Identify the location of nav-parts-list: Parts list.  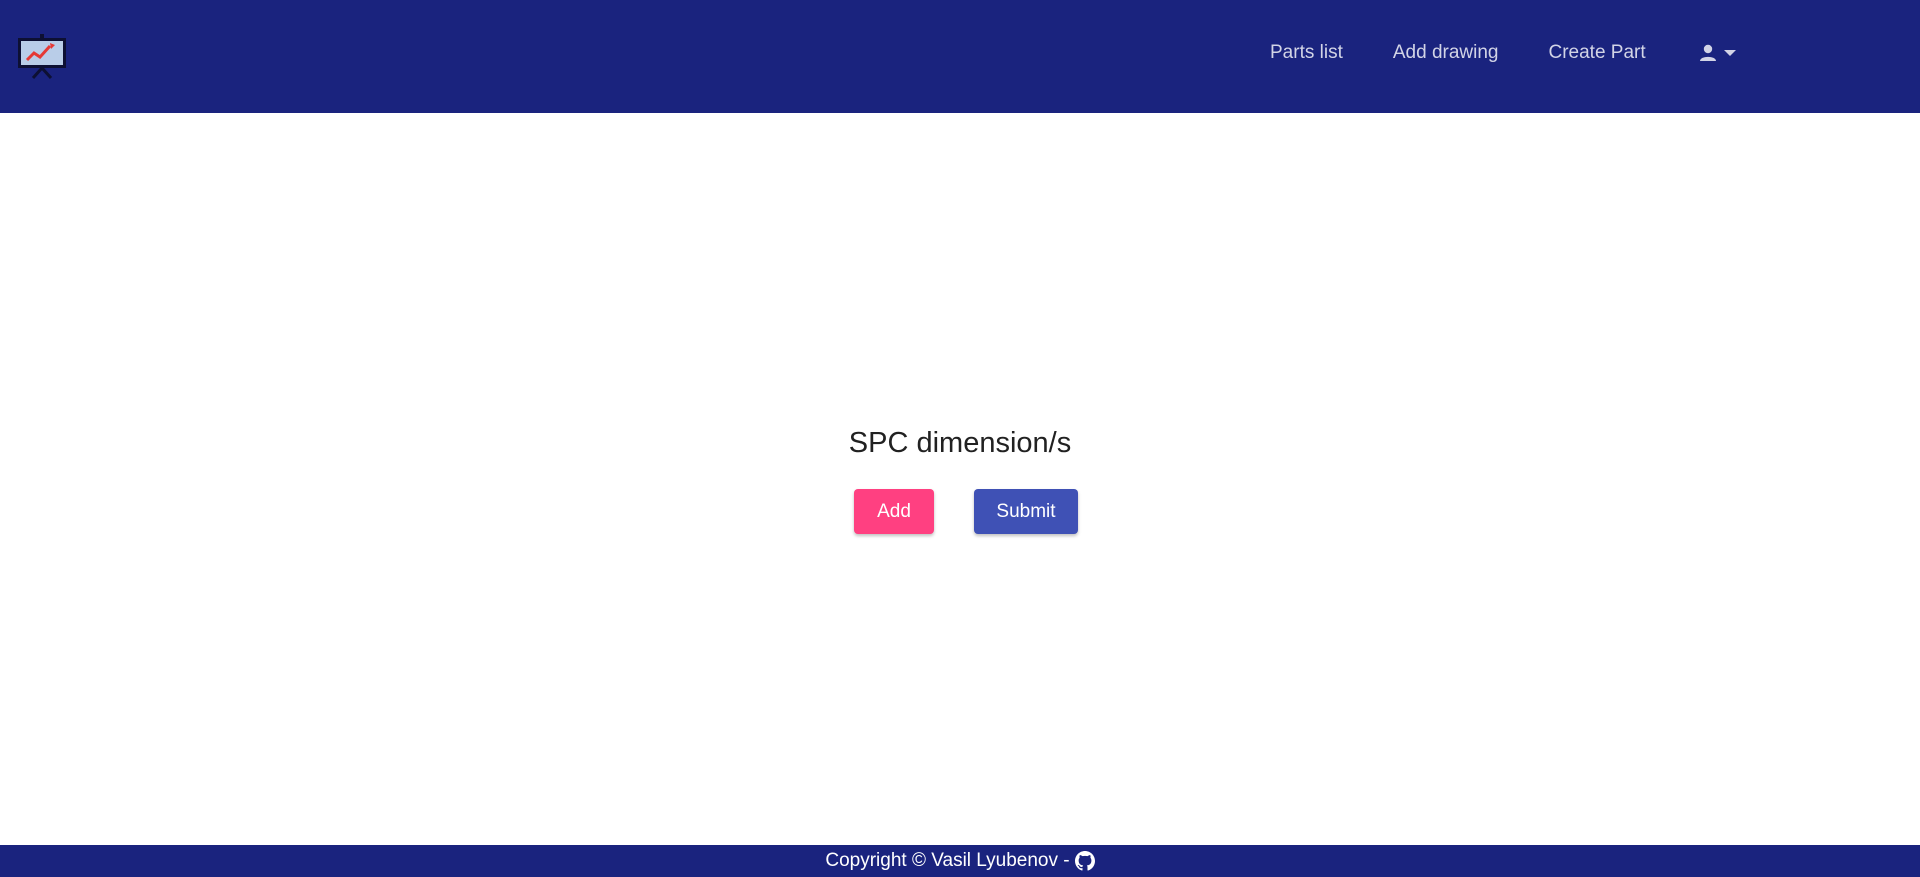
(1306, 53).